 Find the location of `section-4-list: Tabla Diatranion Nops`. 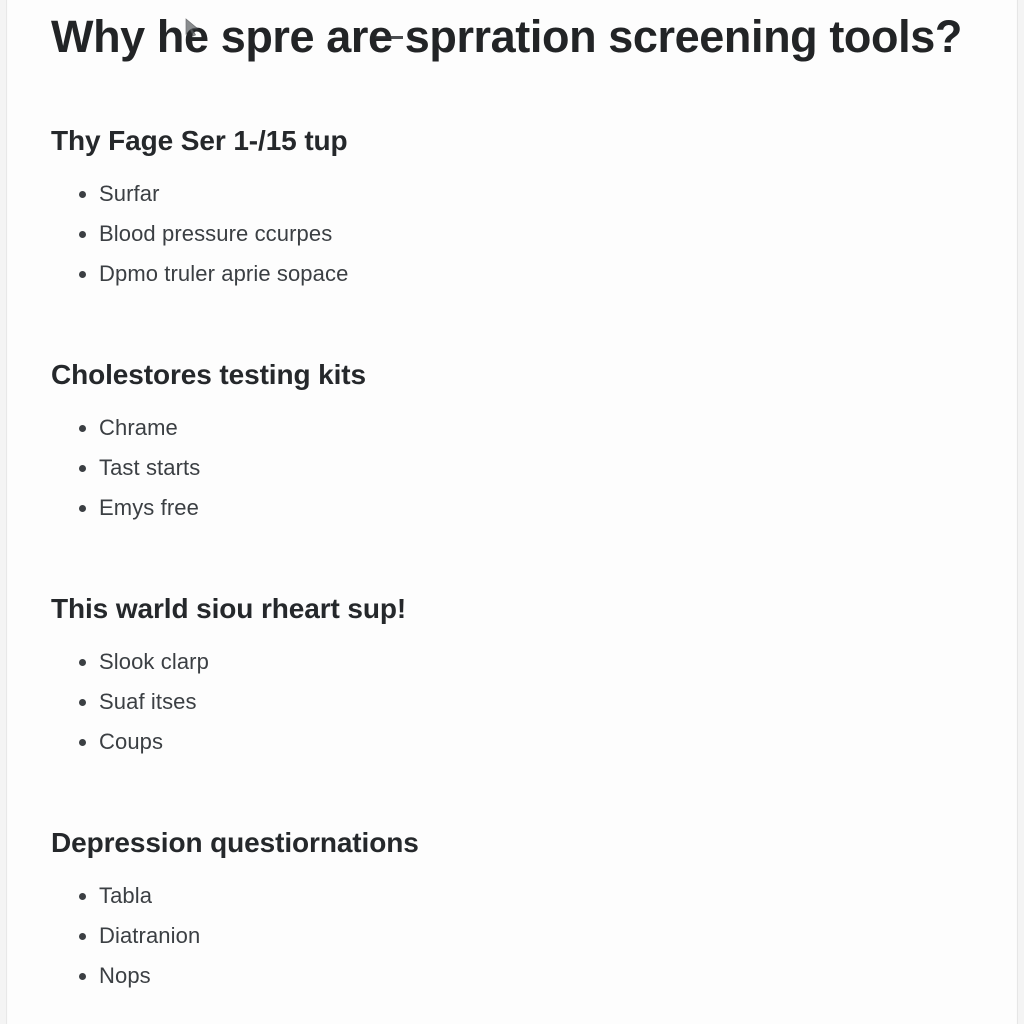

section-4-list: Tabla Diatranion Nops is located at coordinates (522, 936).